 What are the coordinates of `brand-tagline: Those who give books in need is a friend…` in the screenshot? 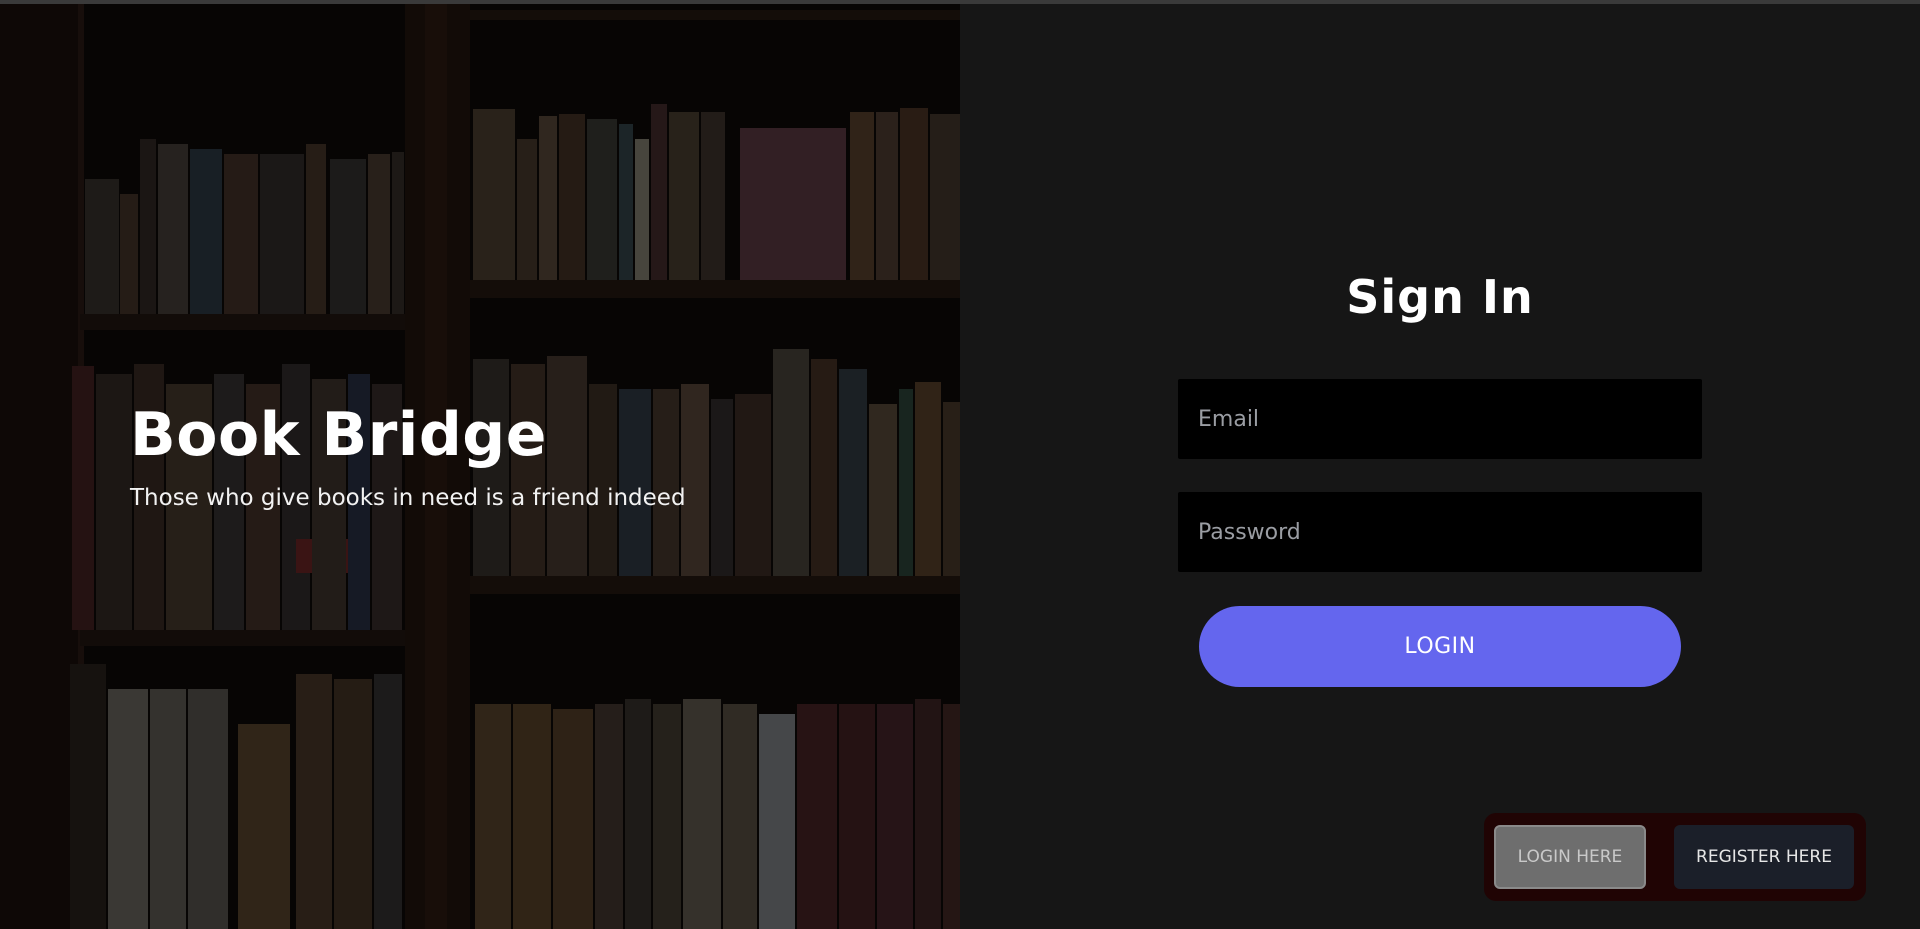 It's located at (408, 498).